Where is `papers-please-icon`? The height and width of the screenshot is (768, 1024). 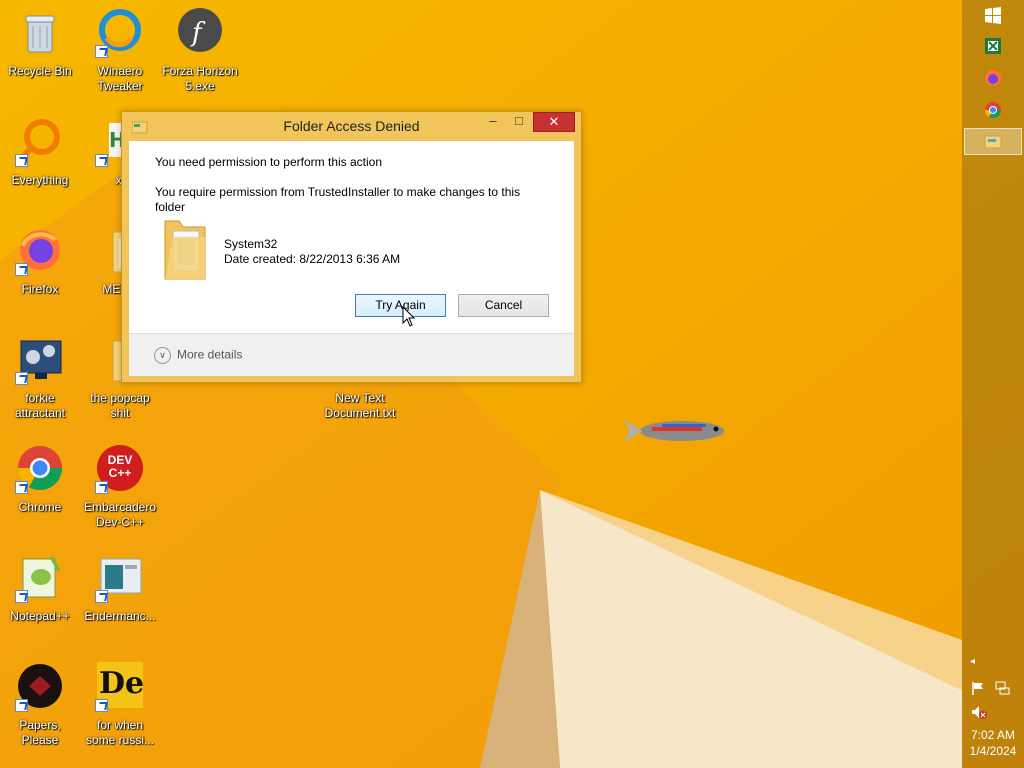
papers-please-icon is located at coordinates (40, 687).